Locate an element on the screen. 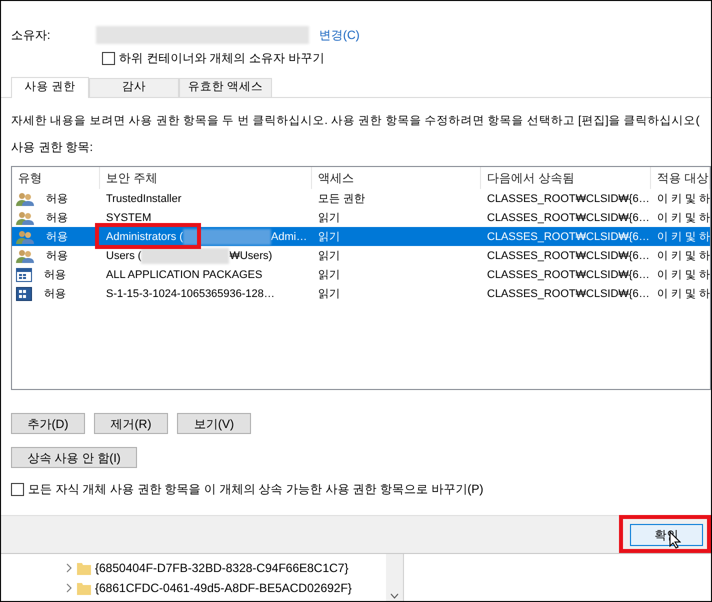 This screenshot has width=712, height=602. column-header: 유형 is located at coordinates (56, 178).